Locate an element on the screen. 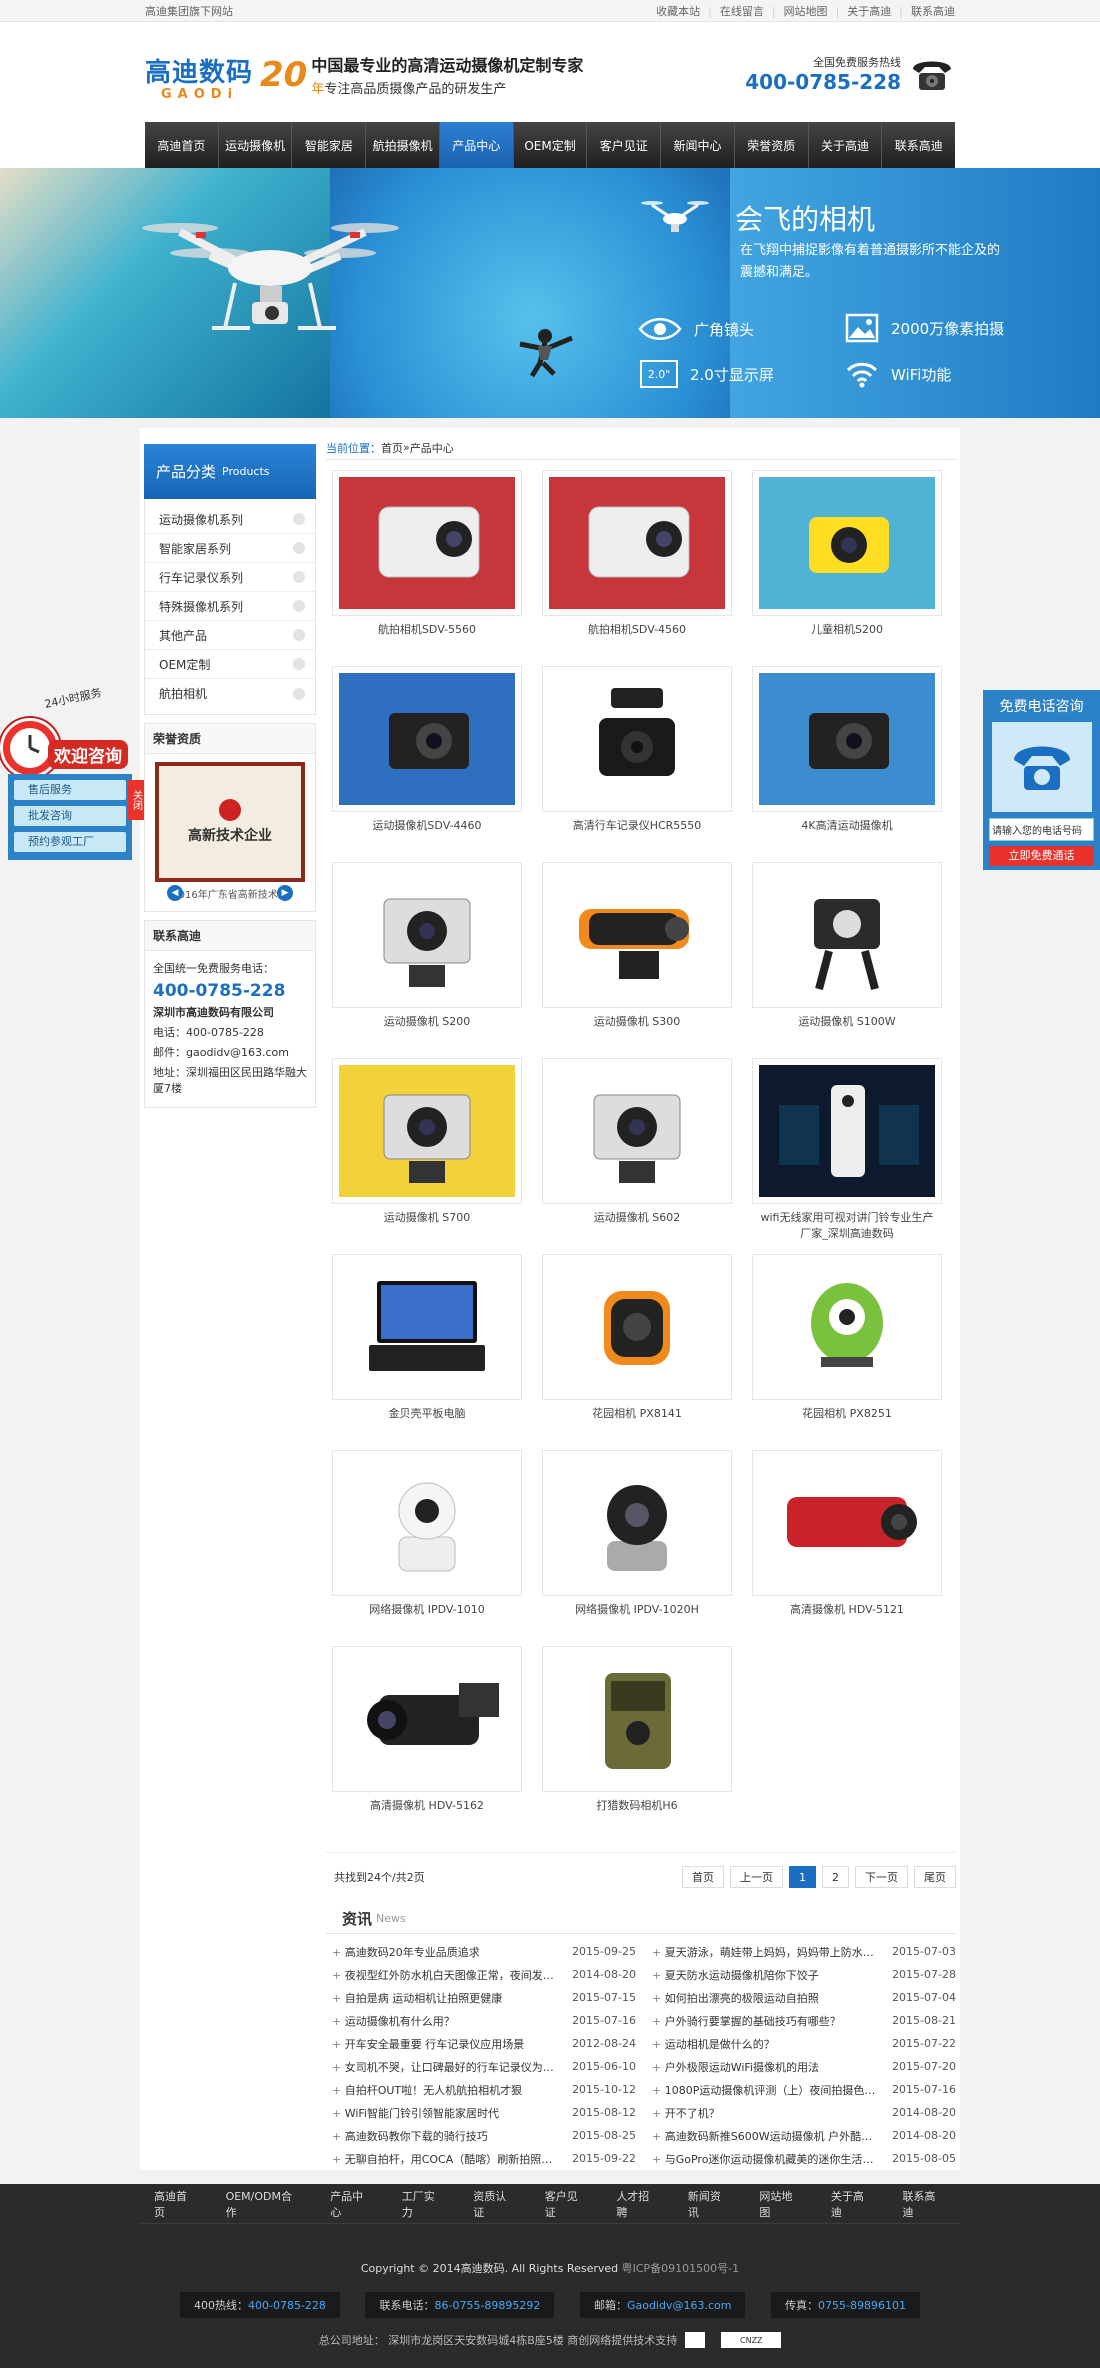 The width and height of the screenshot is (1100, 2368). after-sales-button: 售后服务 is located at coordinates (70, 790).